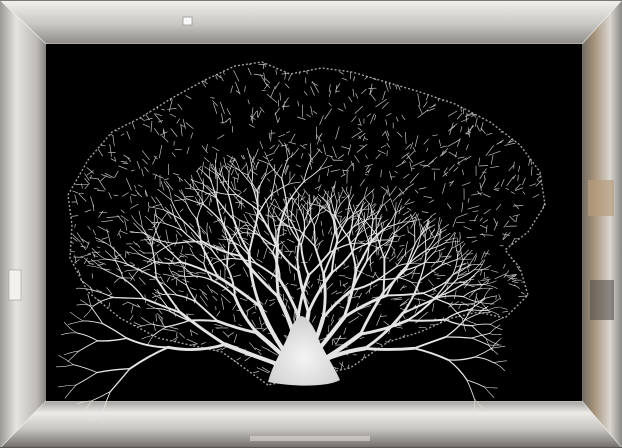 This screenshot has height=448, width=622. I want to click on reflection-outlet, so click(187, 21).